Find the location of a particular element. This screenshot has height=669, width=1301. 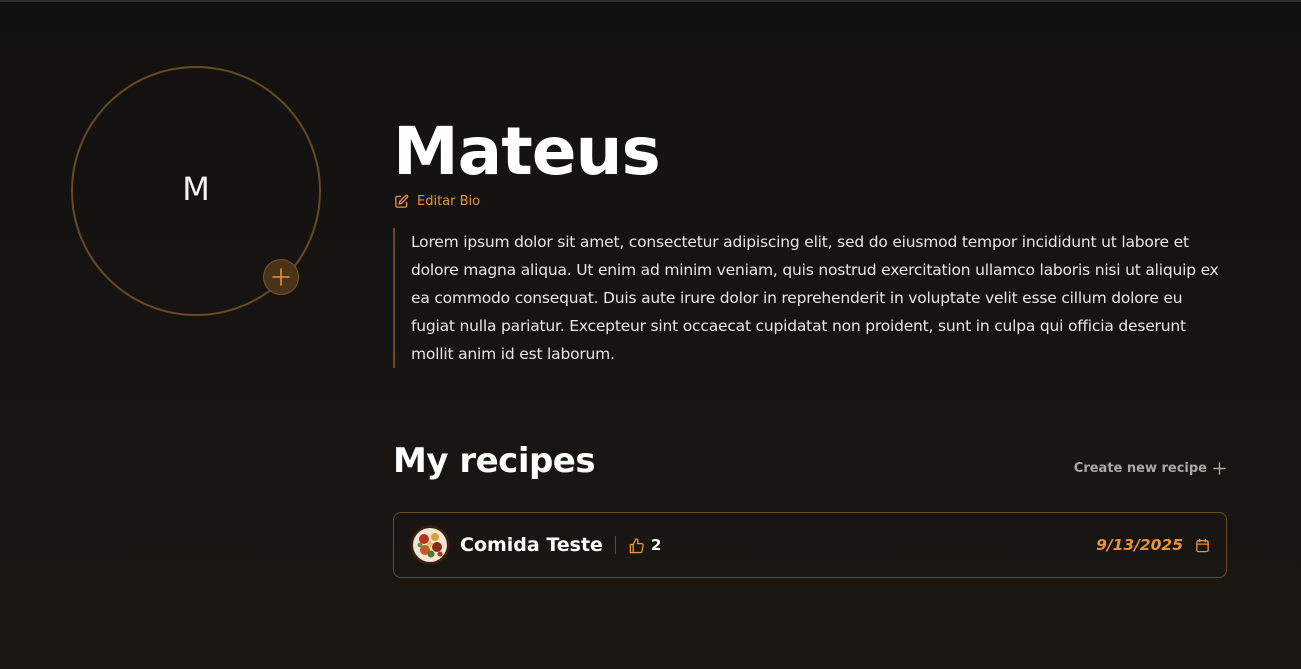

edit-bio-button: Editar Bio is located at coordinates (437, 201).